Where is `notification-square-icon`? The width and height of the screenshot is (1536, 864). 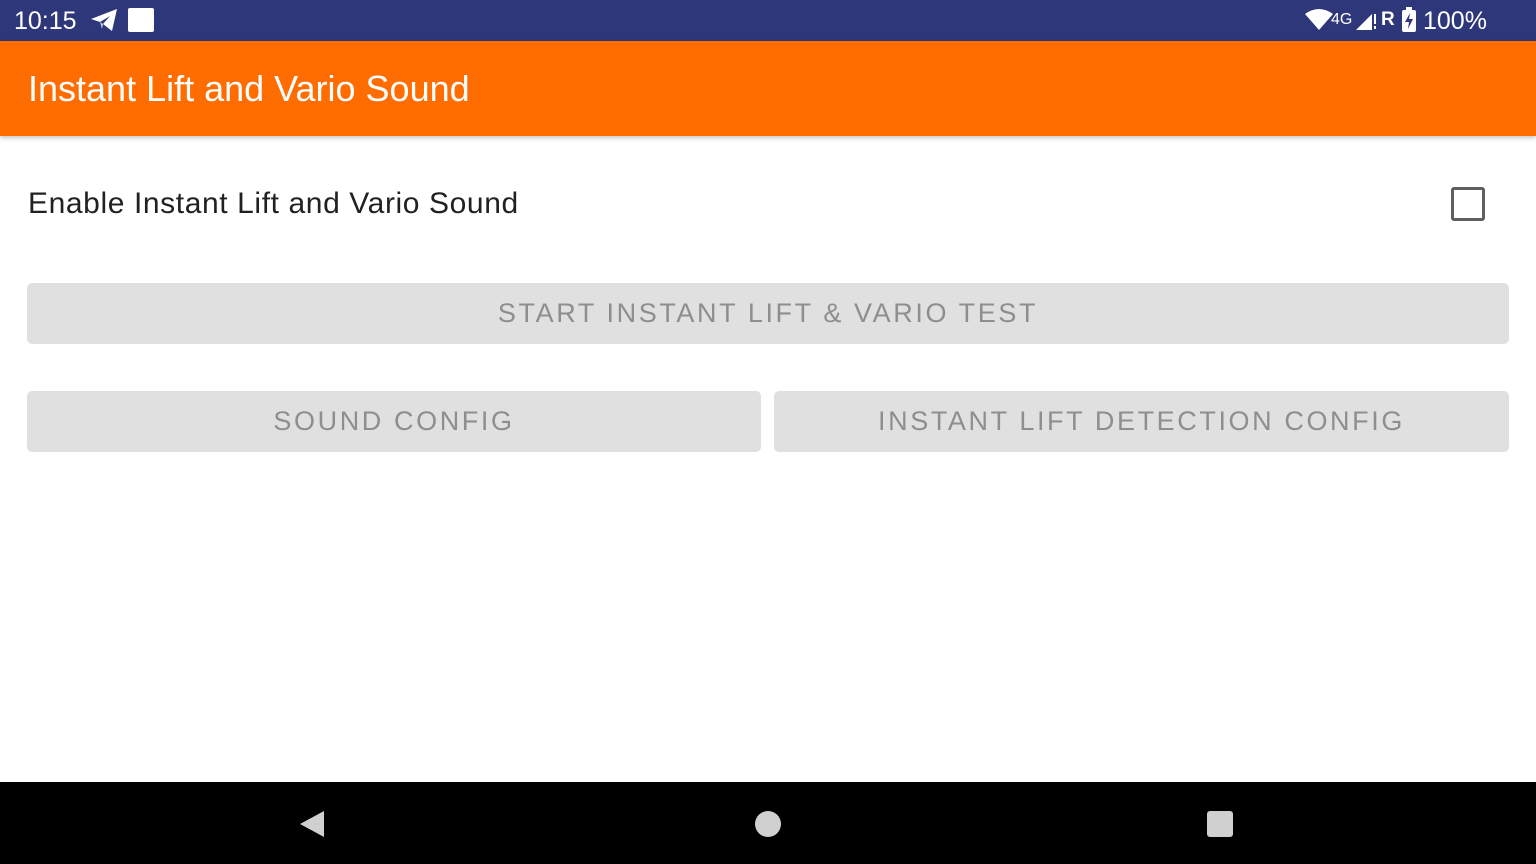
notification-square-icon is located at coordinates (141, 20).